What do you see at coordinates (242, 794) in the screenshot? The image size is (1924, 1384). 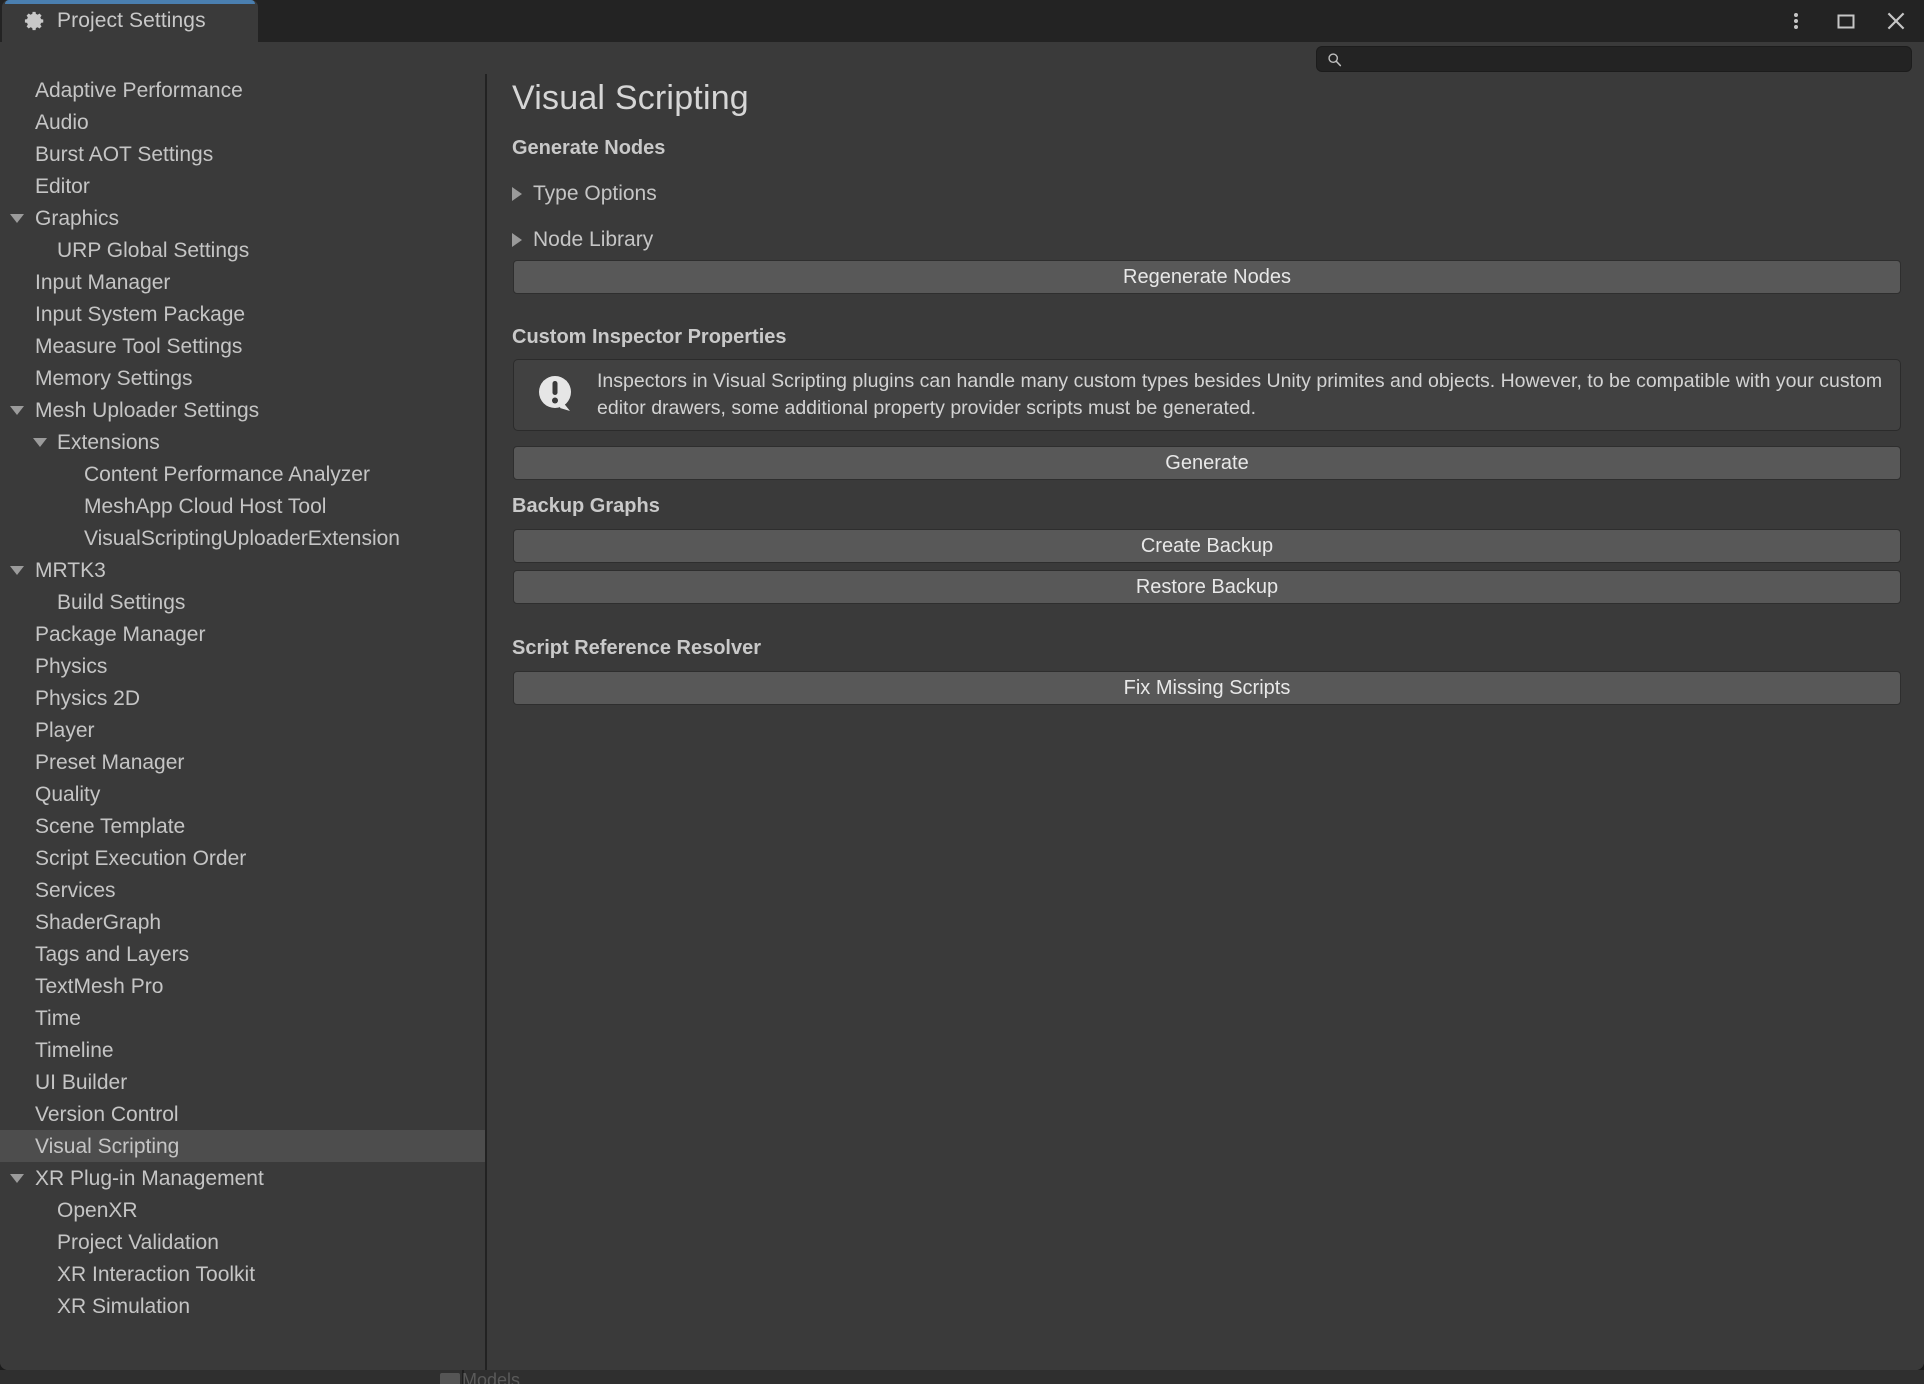 I see `sidebar-item-quality: Quality` at bounding box center [242, 794].